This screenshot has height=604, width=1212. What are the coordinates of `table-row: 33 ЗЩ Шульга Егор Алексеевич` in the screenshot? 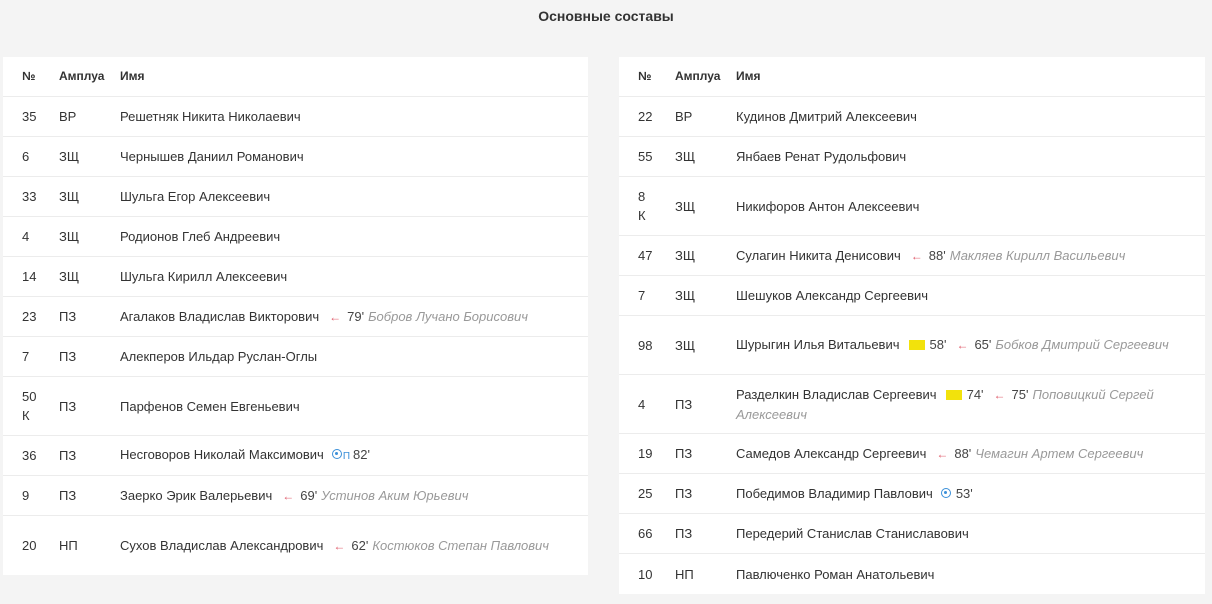 It's located at (295, 197).